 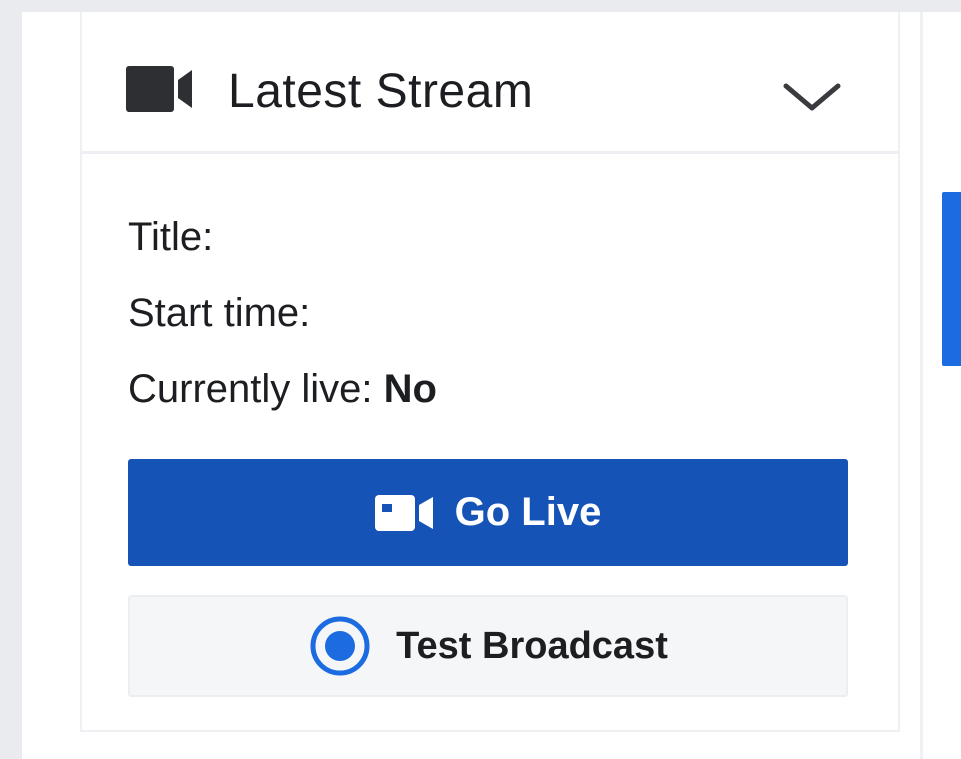 I want to click on chevron-down-icon, so click(x=812, y=97).